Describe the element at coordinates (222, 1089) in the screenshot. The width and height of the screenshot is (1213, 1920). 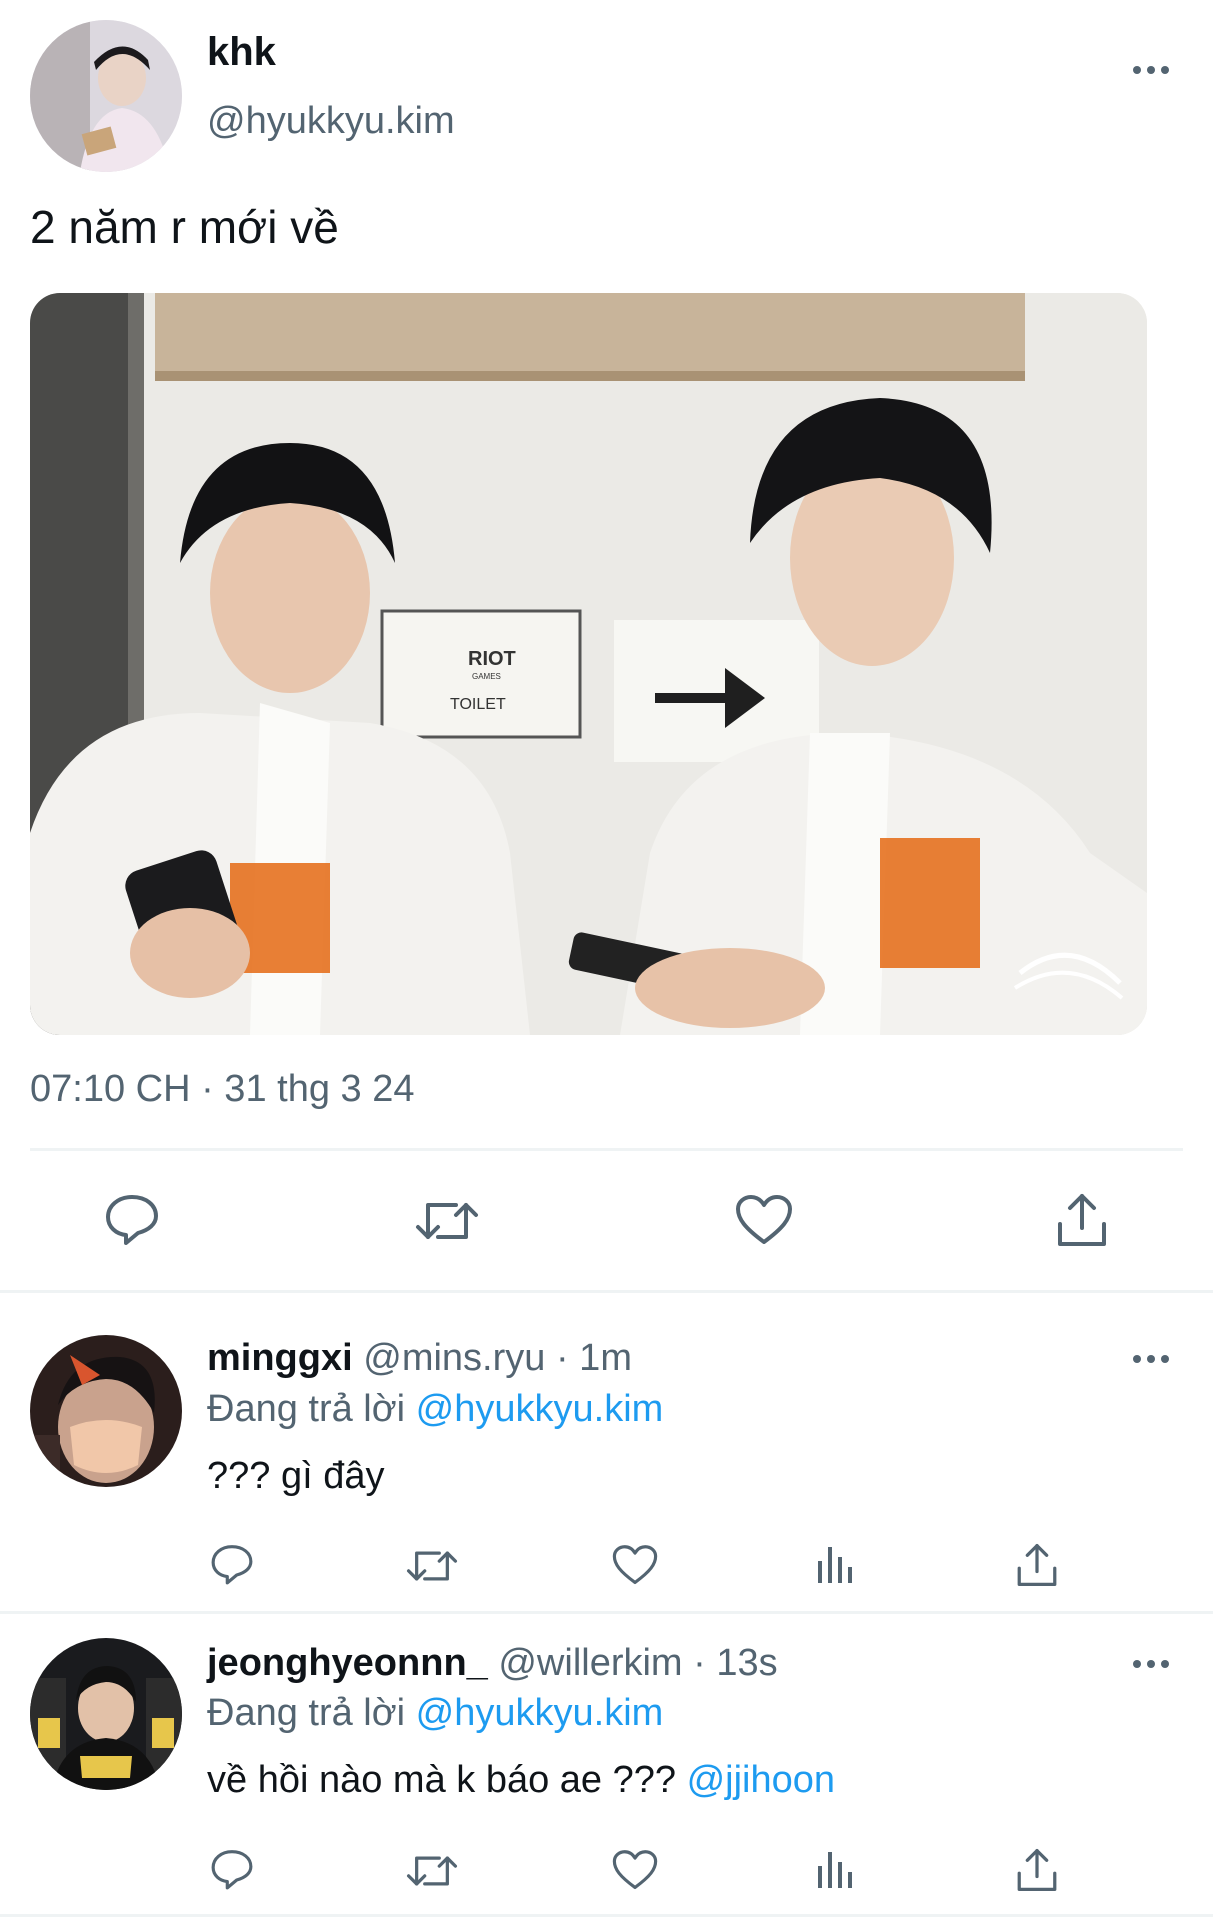
I see `tweet-timestamp: 07:10 CH · 31 thg 3 24` at that location.